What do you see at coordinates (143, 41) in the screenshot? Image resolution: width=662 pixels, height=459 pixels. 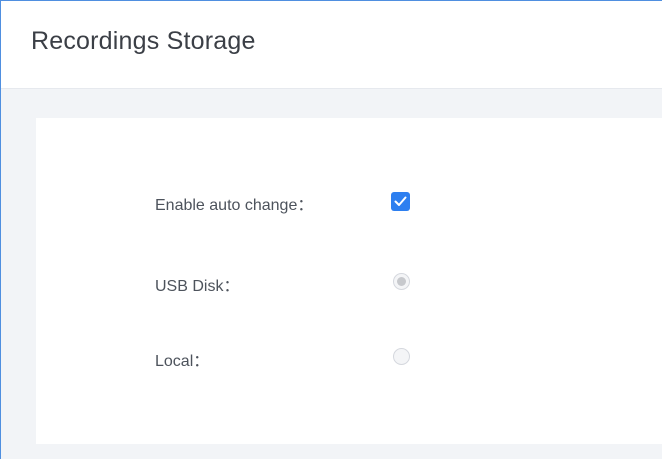 I see `page-title: Recordings Storage` at bounding box center [143, 41].